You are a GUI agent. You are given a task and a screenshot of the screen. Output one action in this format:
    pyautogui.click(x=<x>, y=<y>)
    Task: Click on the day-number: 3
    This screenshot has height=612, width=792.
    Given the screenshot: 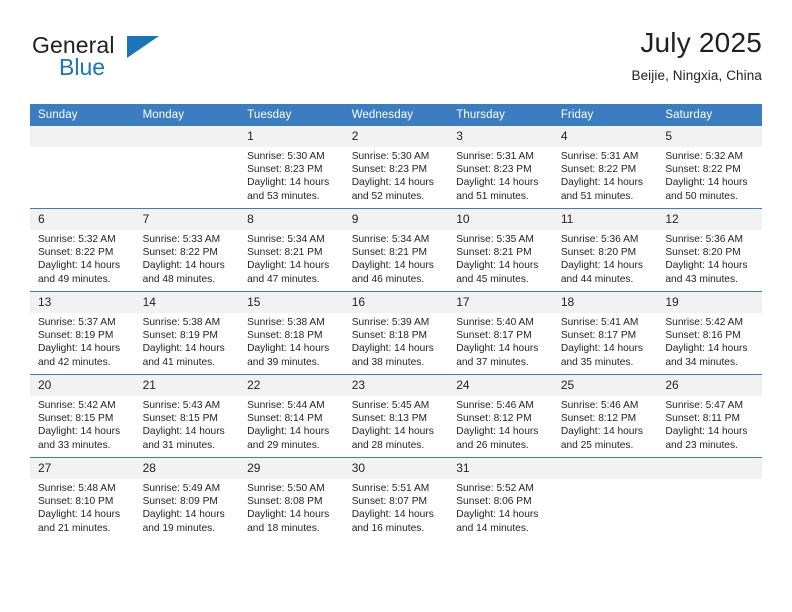 What is the action you would take?
    pyautogui.click(x=500, y=136)
    